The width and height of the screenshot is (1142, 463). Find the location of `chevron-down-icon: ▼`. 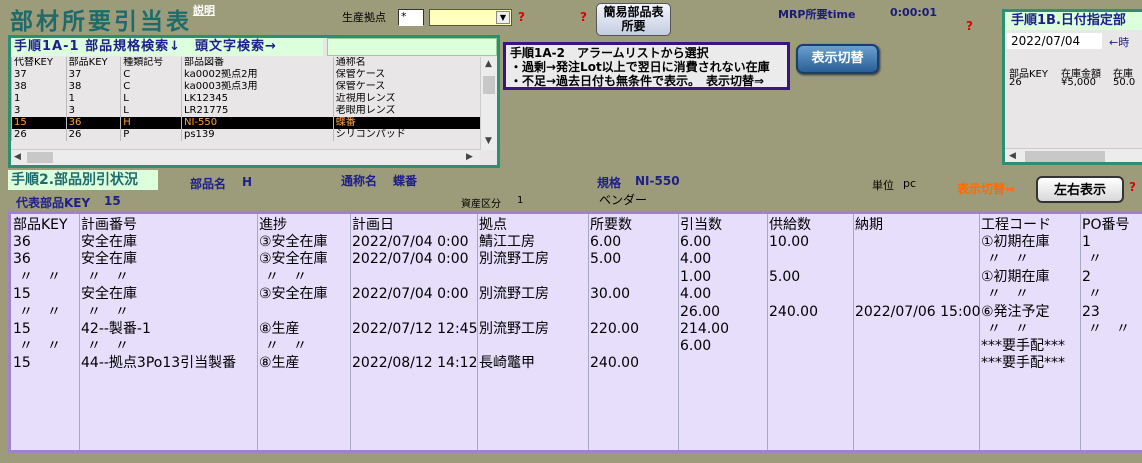

chevron-down-icon: ▼ is located at coordinates (503, 17).